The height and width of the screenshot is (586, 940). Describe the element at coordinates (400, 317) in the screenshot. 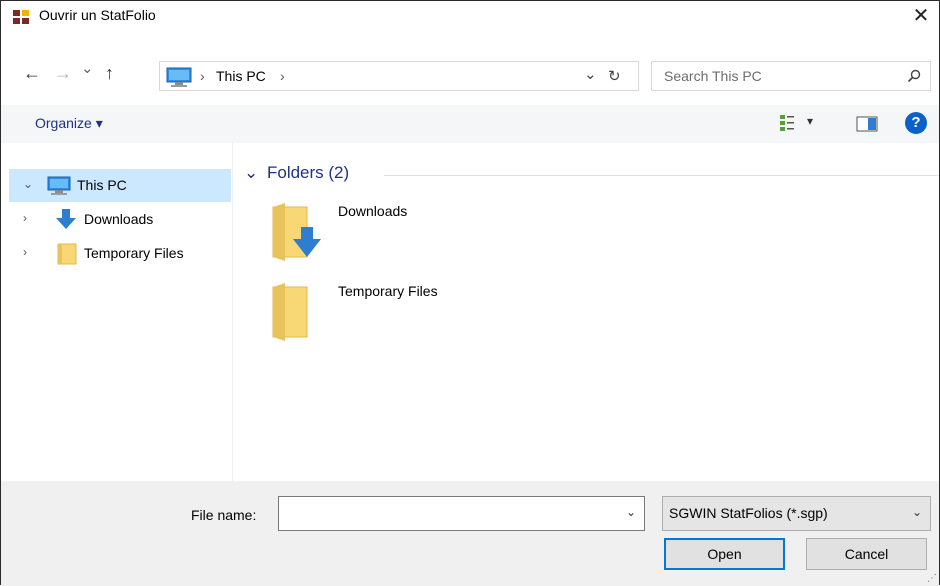

I see `folder-tile-temporary-files: Temporary Files` at that location.